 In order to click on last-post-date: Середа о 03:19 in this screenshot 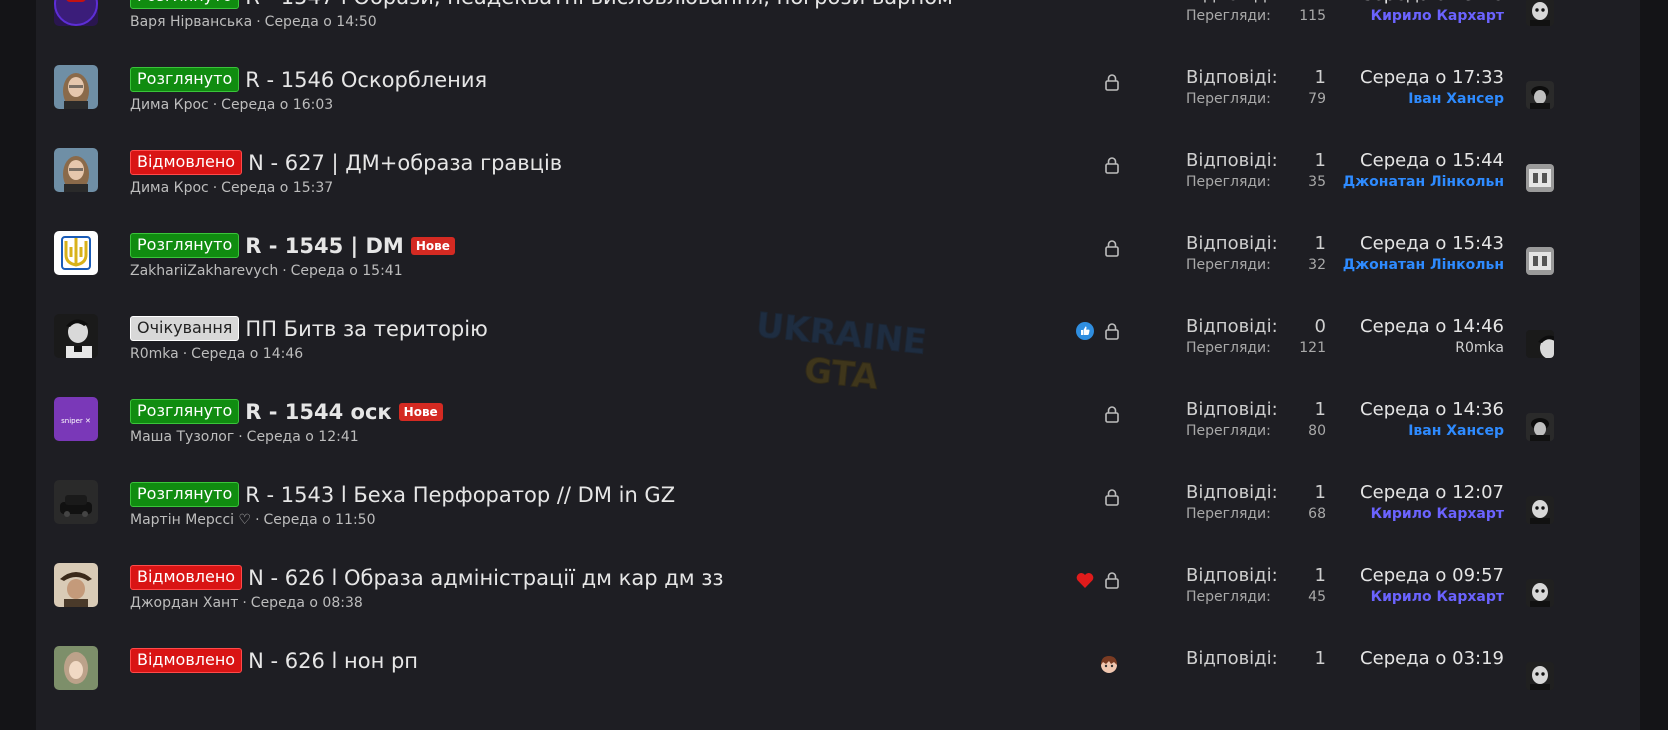, I will do `click(1432, 660)`.